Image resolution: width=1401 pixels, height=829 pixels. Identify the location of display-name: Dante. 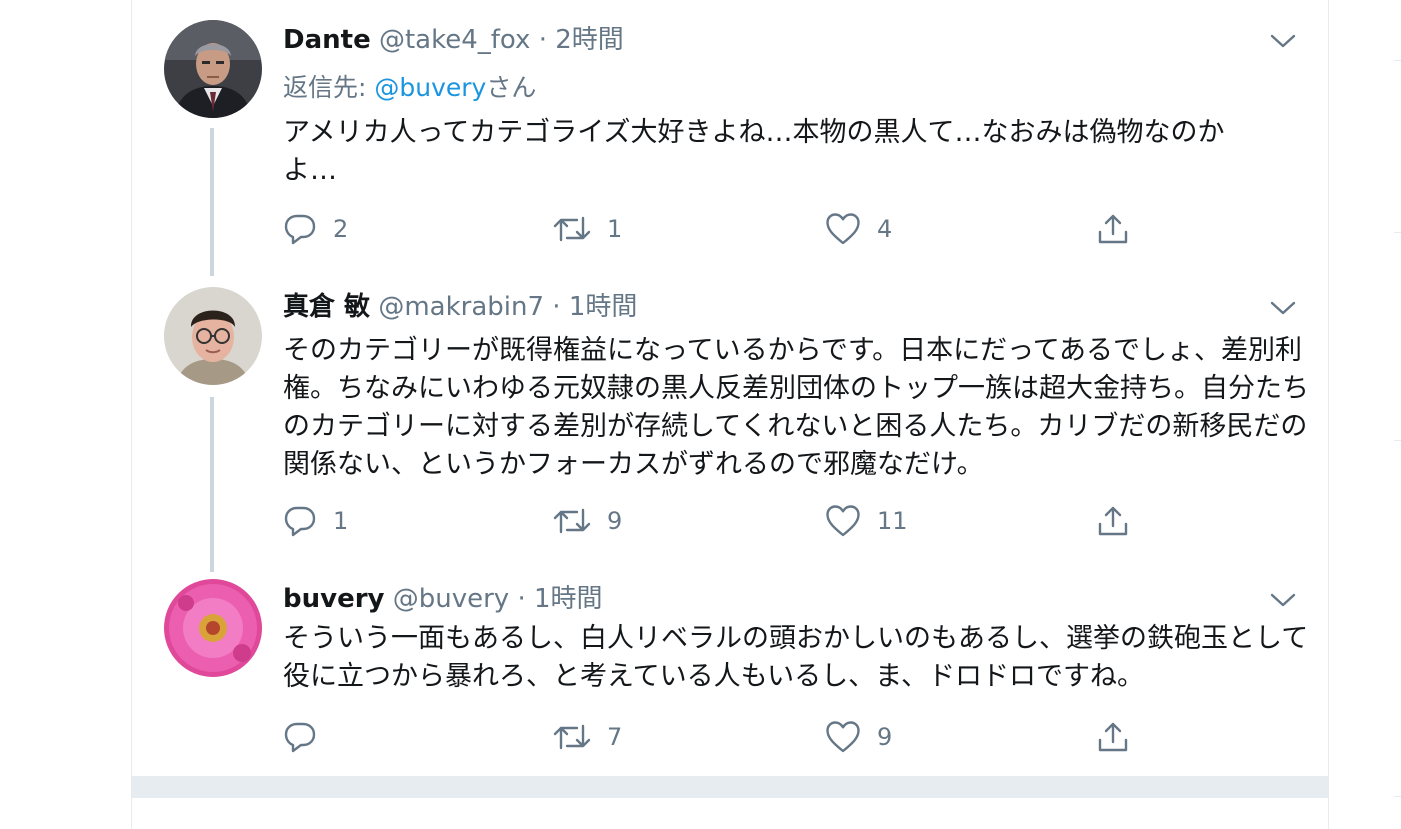
(327, 40).